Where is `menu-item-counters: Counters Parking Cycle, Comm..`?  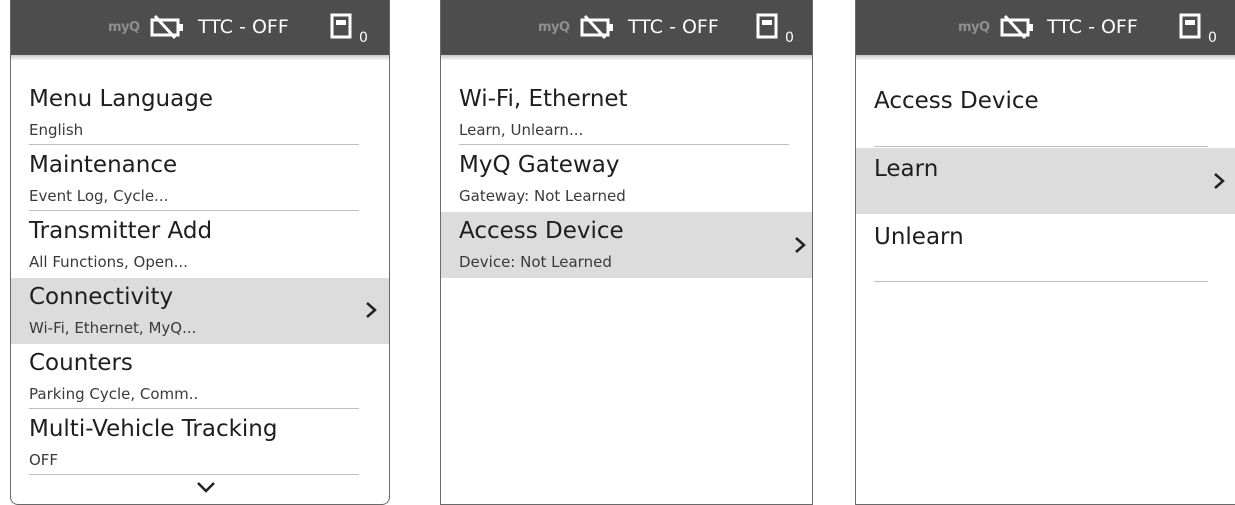 menu-item-counters: Counters Parking Cycle, Comm.. is located at coordinates (200, 377).